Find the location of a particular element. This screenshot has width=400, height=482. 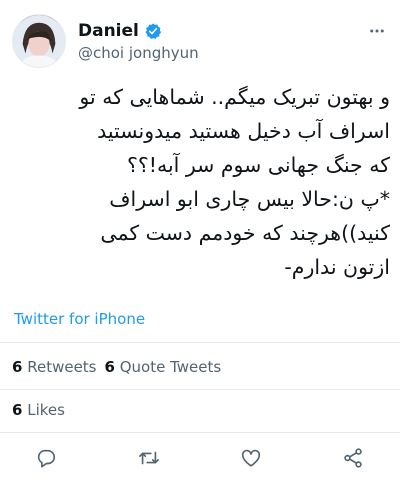

action-bar is located at coordinates (200, 458).